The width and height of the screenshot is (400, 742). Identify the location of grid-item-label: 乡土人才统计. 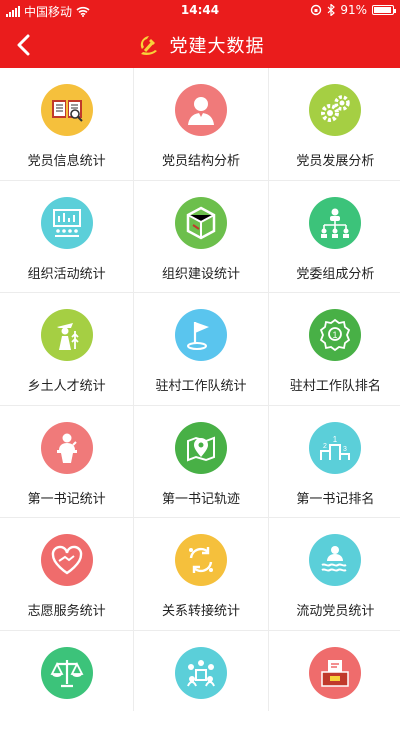
(66, 384).